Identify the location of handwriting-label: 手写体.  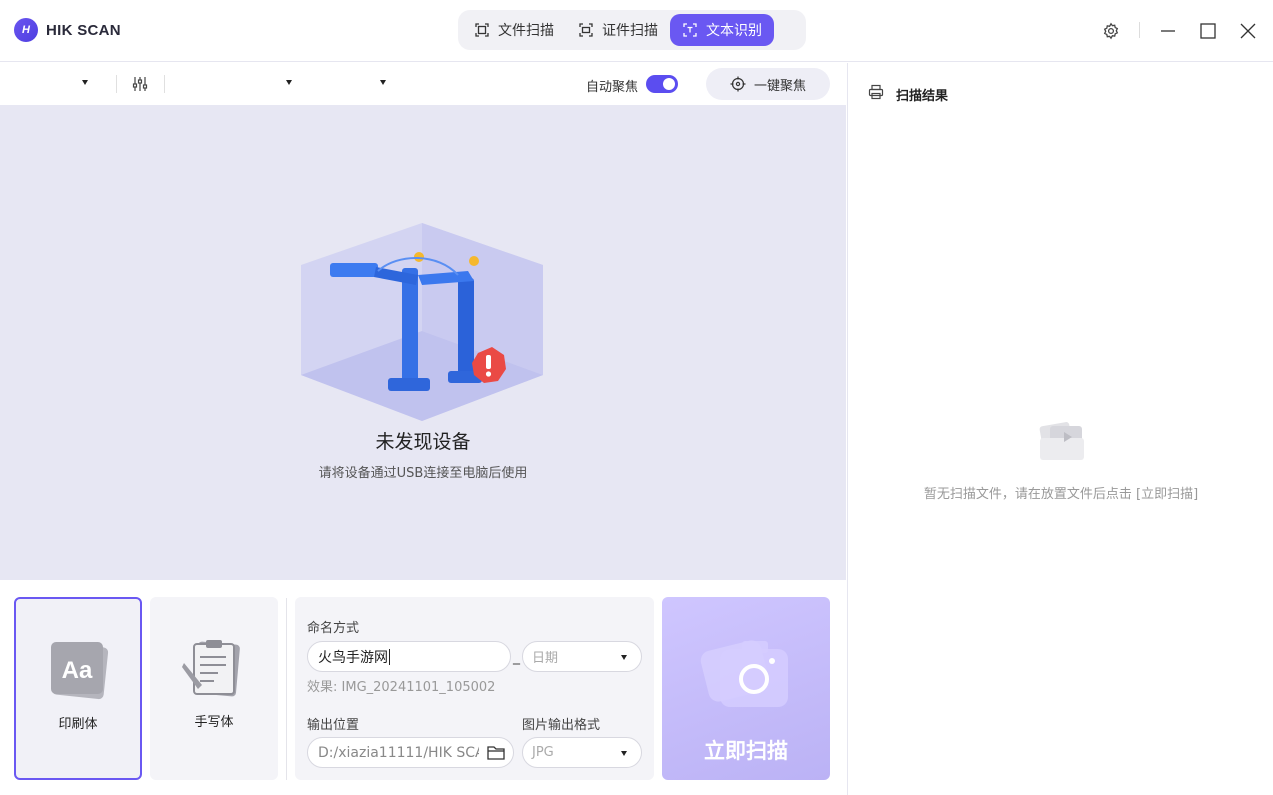
(214, 722).